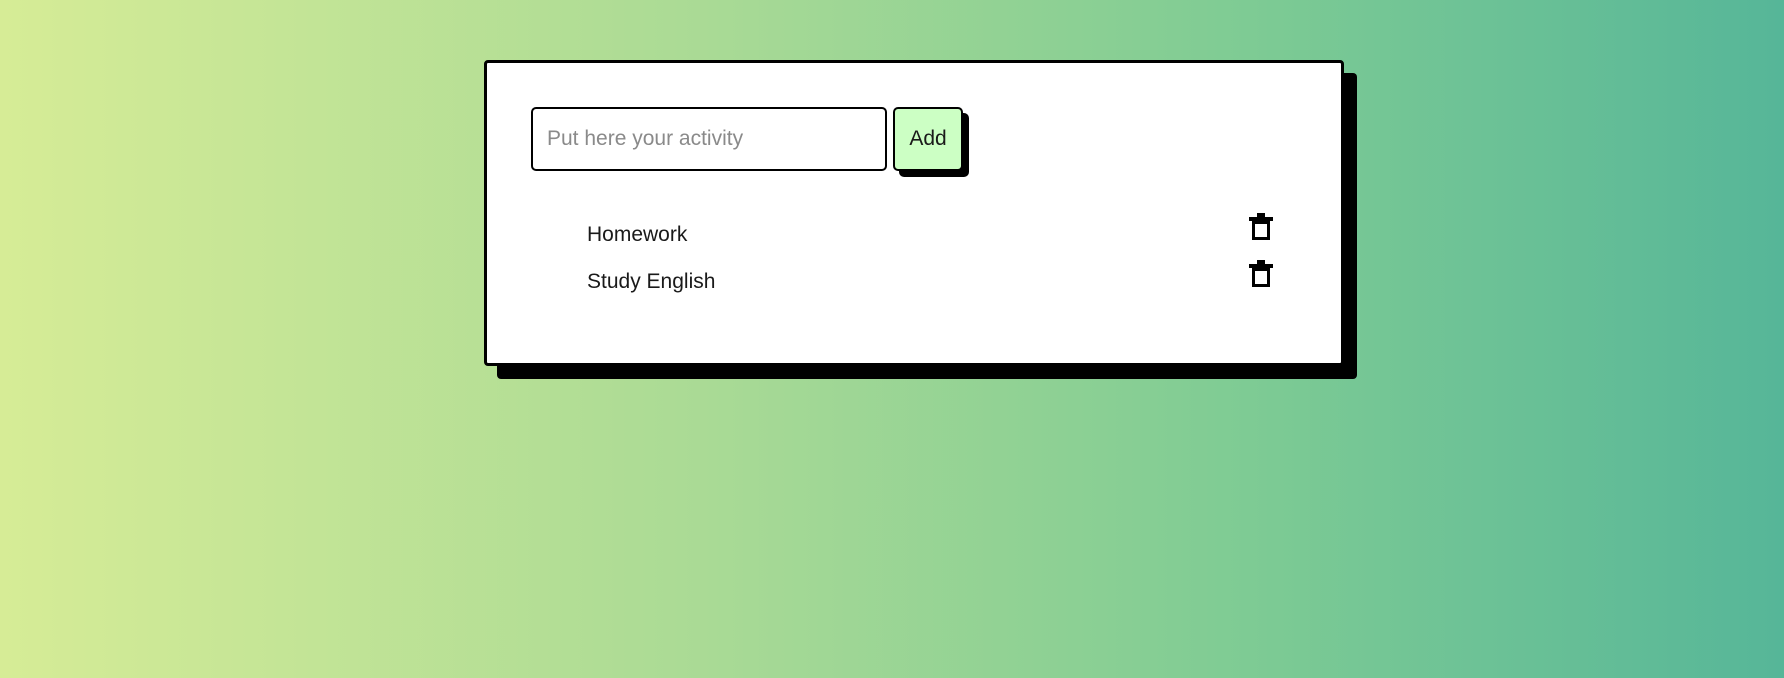  I want to click on list-item: Homework, so click(930, 234).